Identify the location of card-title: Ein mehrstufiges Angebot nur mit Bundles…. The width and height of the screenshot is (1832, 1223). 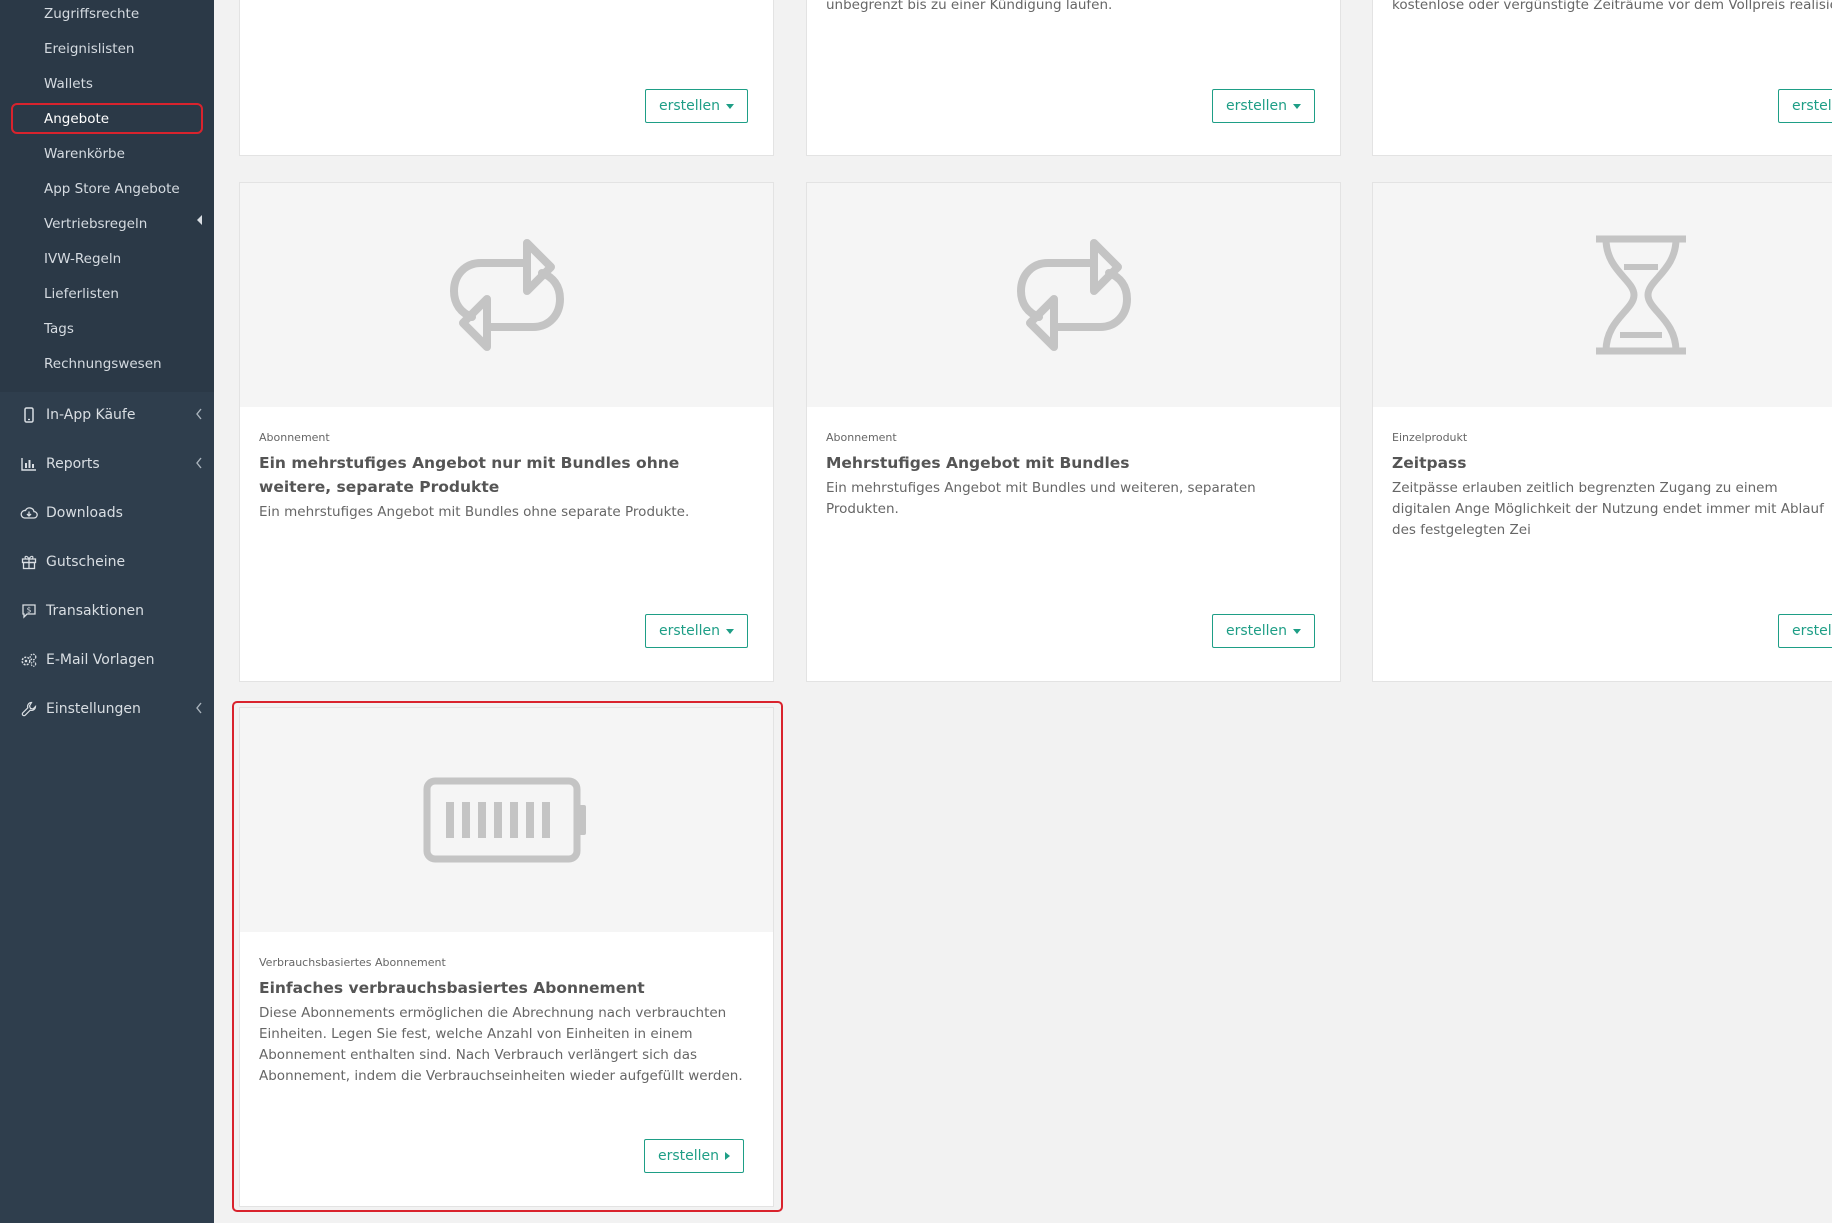
(469, 475).